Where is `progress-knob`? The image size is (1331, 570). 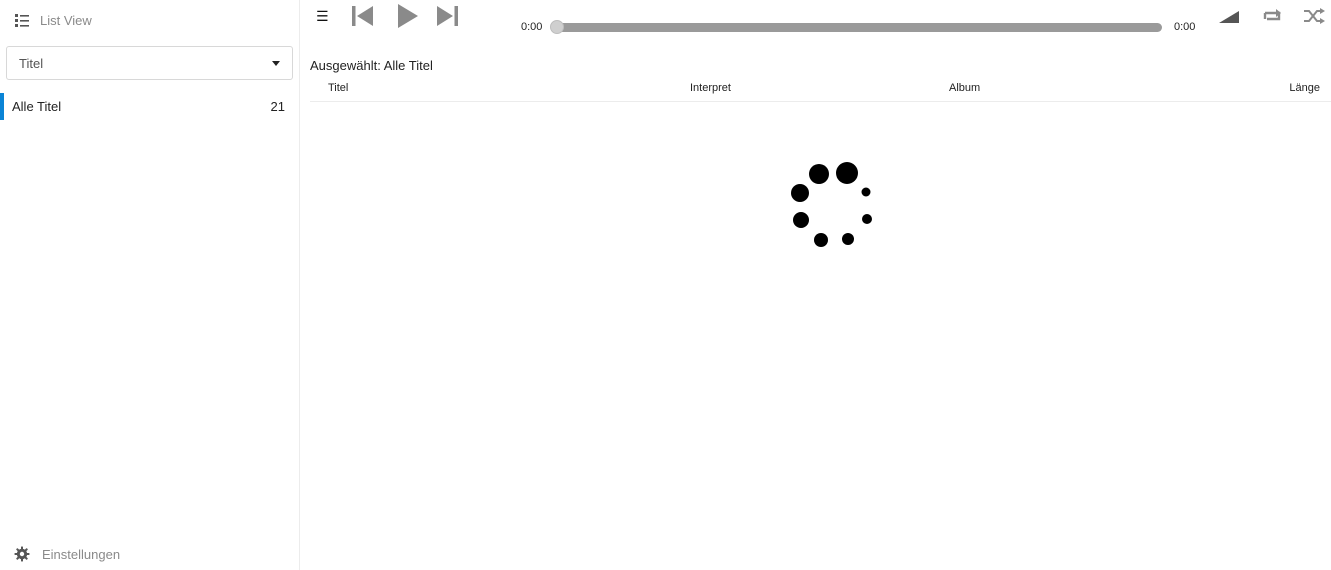
progress-knob is located at coordinates (557, 27).